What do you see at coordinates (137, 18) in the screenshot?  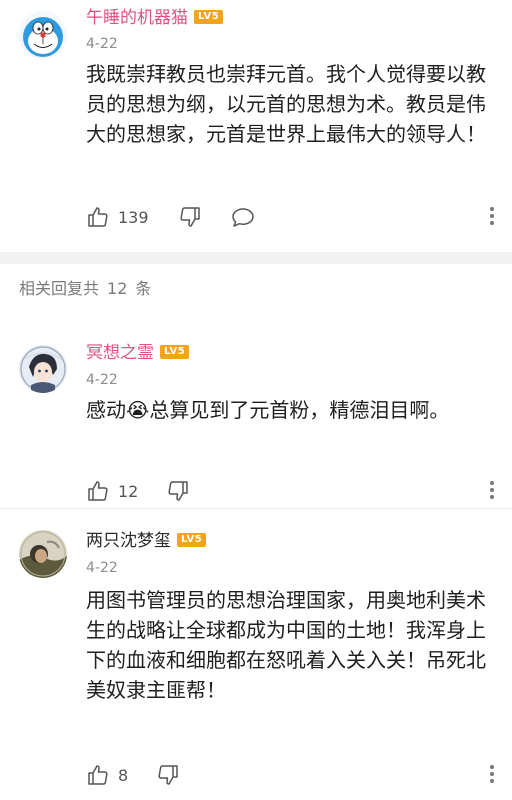 I see `username-text: 午睡的机器猫` at bounding box center [137, 18].